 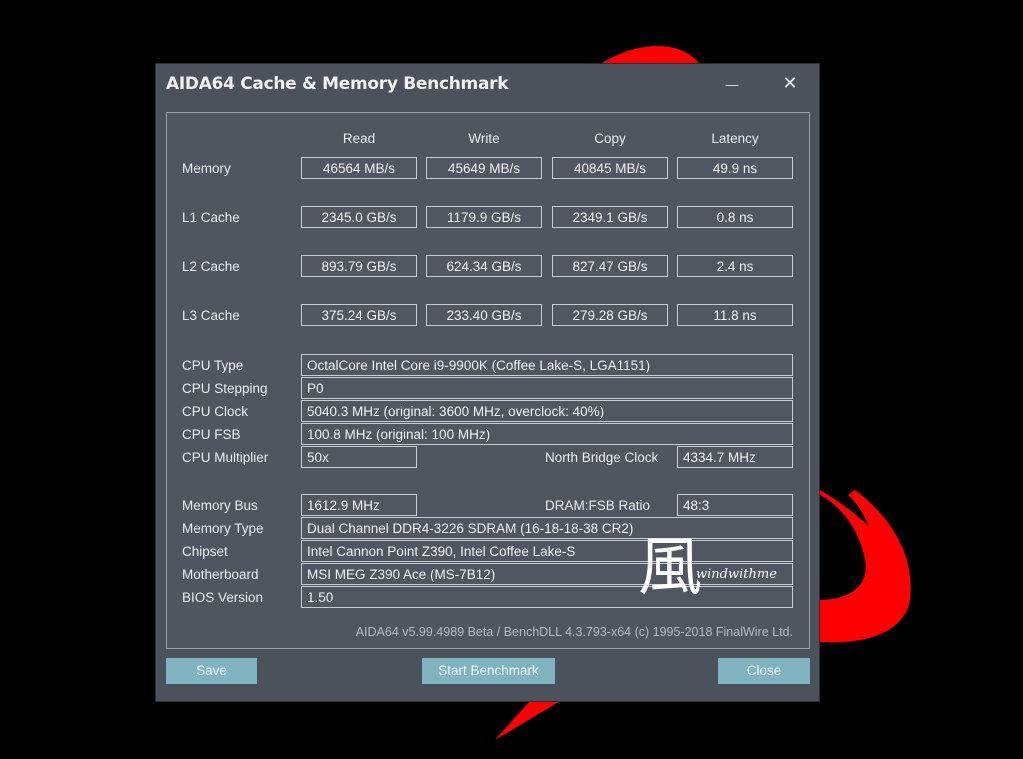 What do you see at coordinates (359, 138) in the screenshot?
I see `col-header-read: Read` at bounding box center [359, 138].